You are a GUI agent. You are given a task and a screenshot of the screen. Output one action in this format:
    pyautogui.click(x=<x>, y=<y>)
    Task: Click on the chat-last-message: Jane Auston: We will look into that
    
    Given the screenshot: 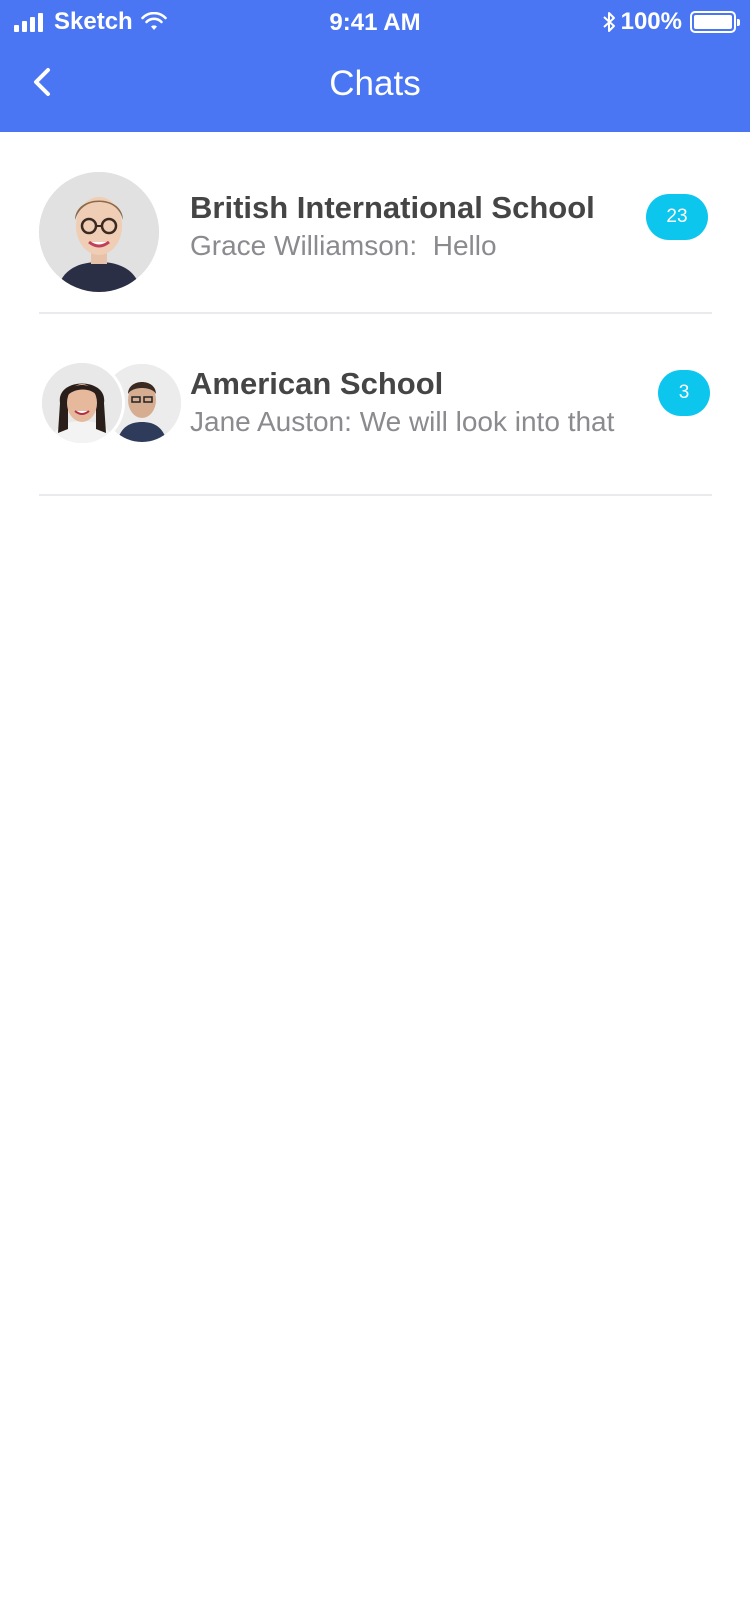 What is the action you would take?
    pyautogui.click(x=402, y=422)
    